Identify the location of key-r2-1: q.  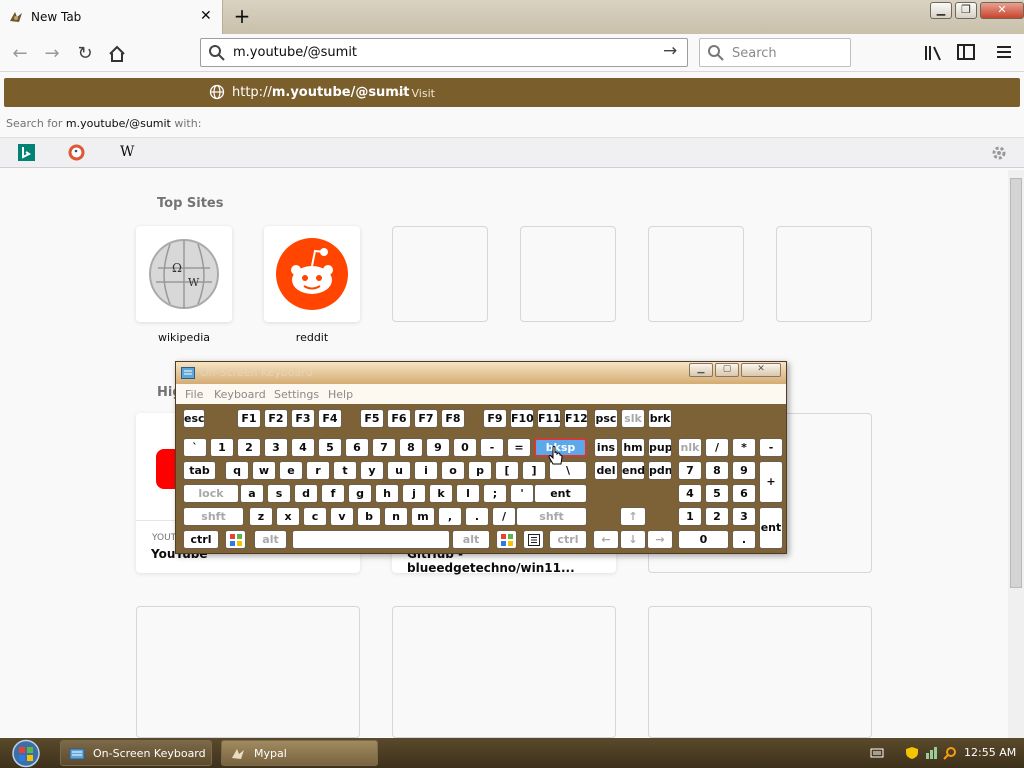
(237, 470).